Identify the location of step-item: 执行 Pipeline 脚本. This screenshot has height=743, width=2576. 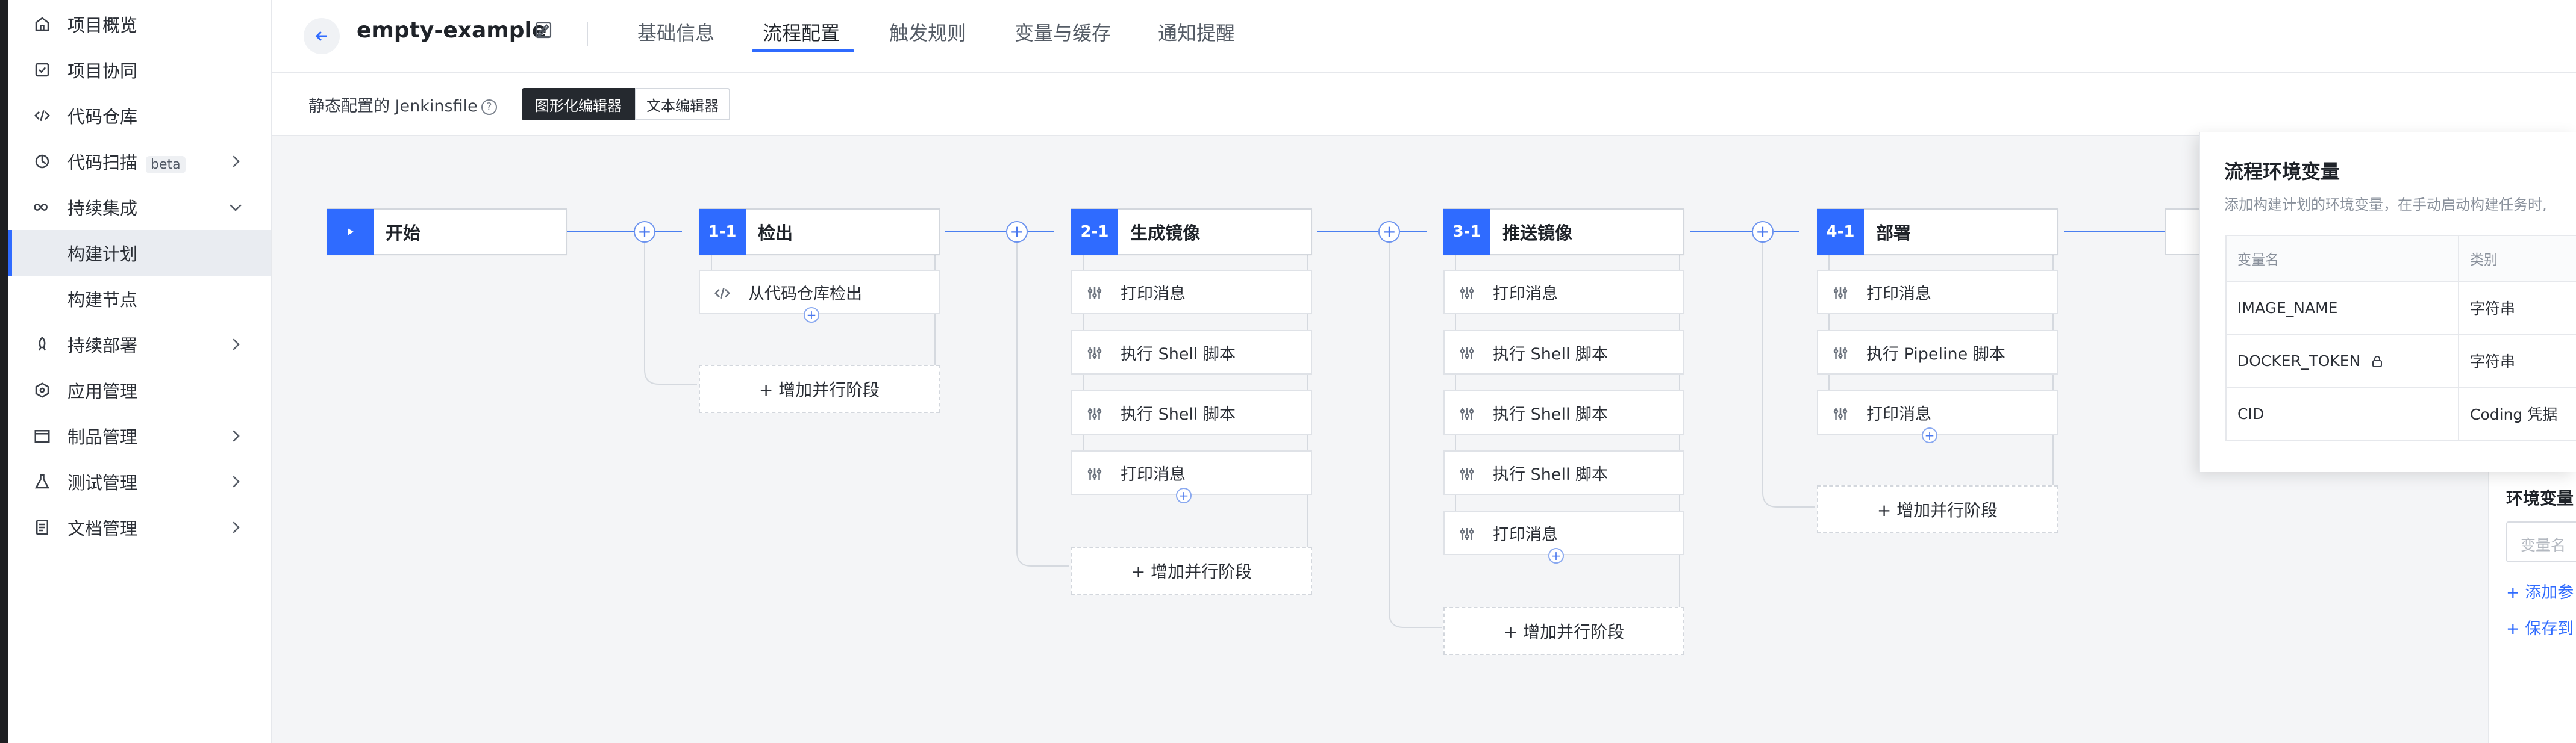
(1938, 353).